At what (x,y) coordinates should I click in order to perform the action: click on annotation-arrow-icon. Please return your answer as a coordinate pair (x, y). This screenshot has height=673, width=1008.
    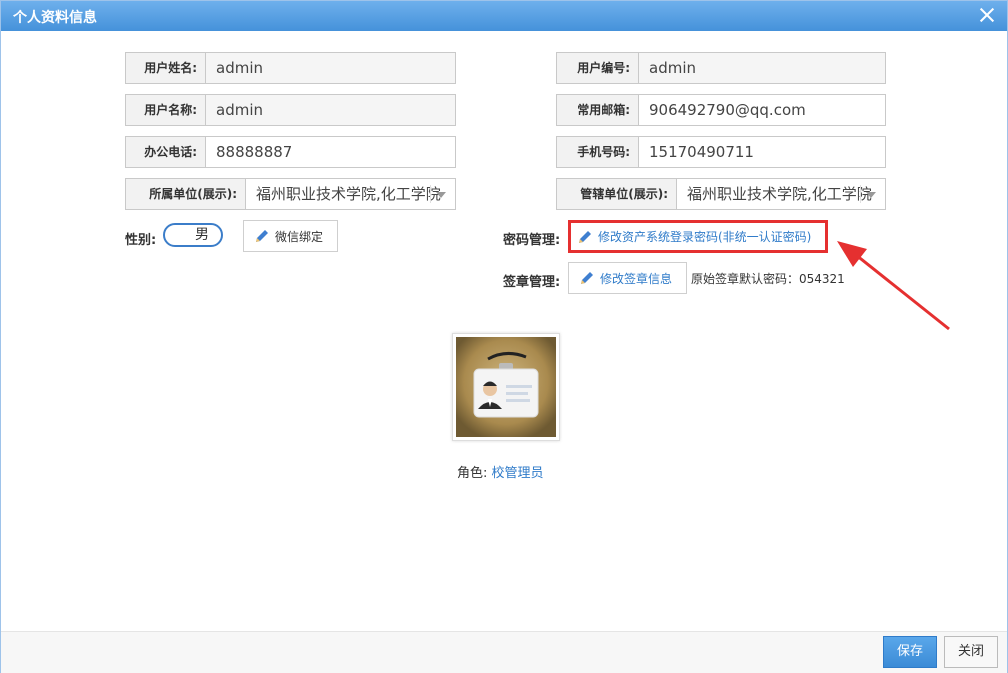
    Looking at the image, I should click on (893, 286).